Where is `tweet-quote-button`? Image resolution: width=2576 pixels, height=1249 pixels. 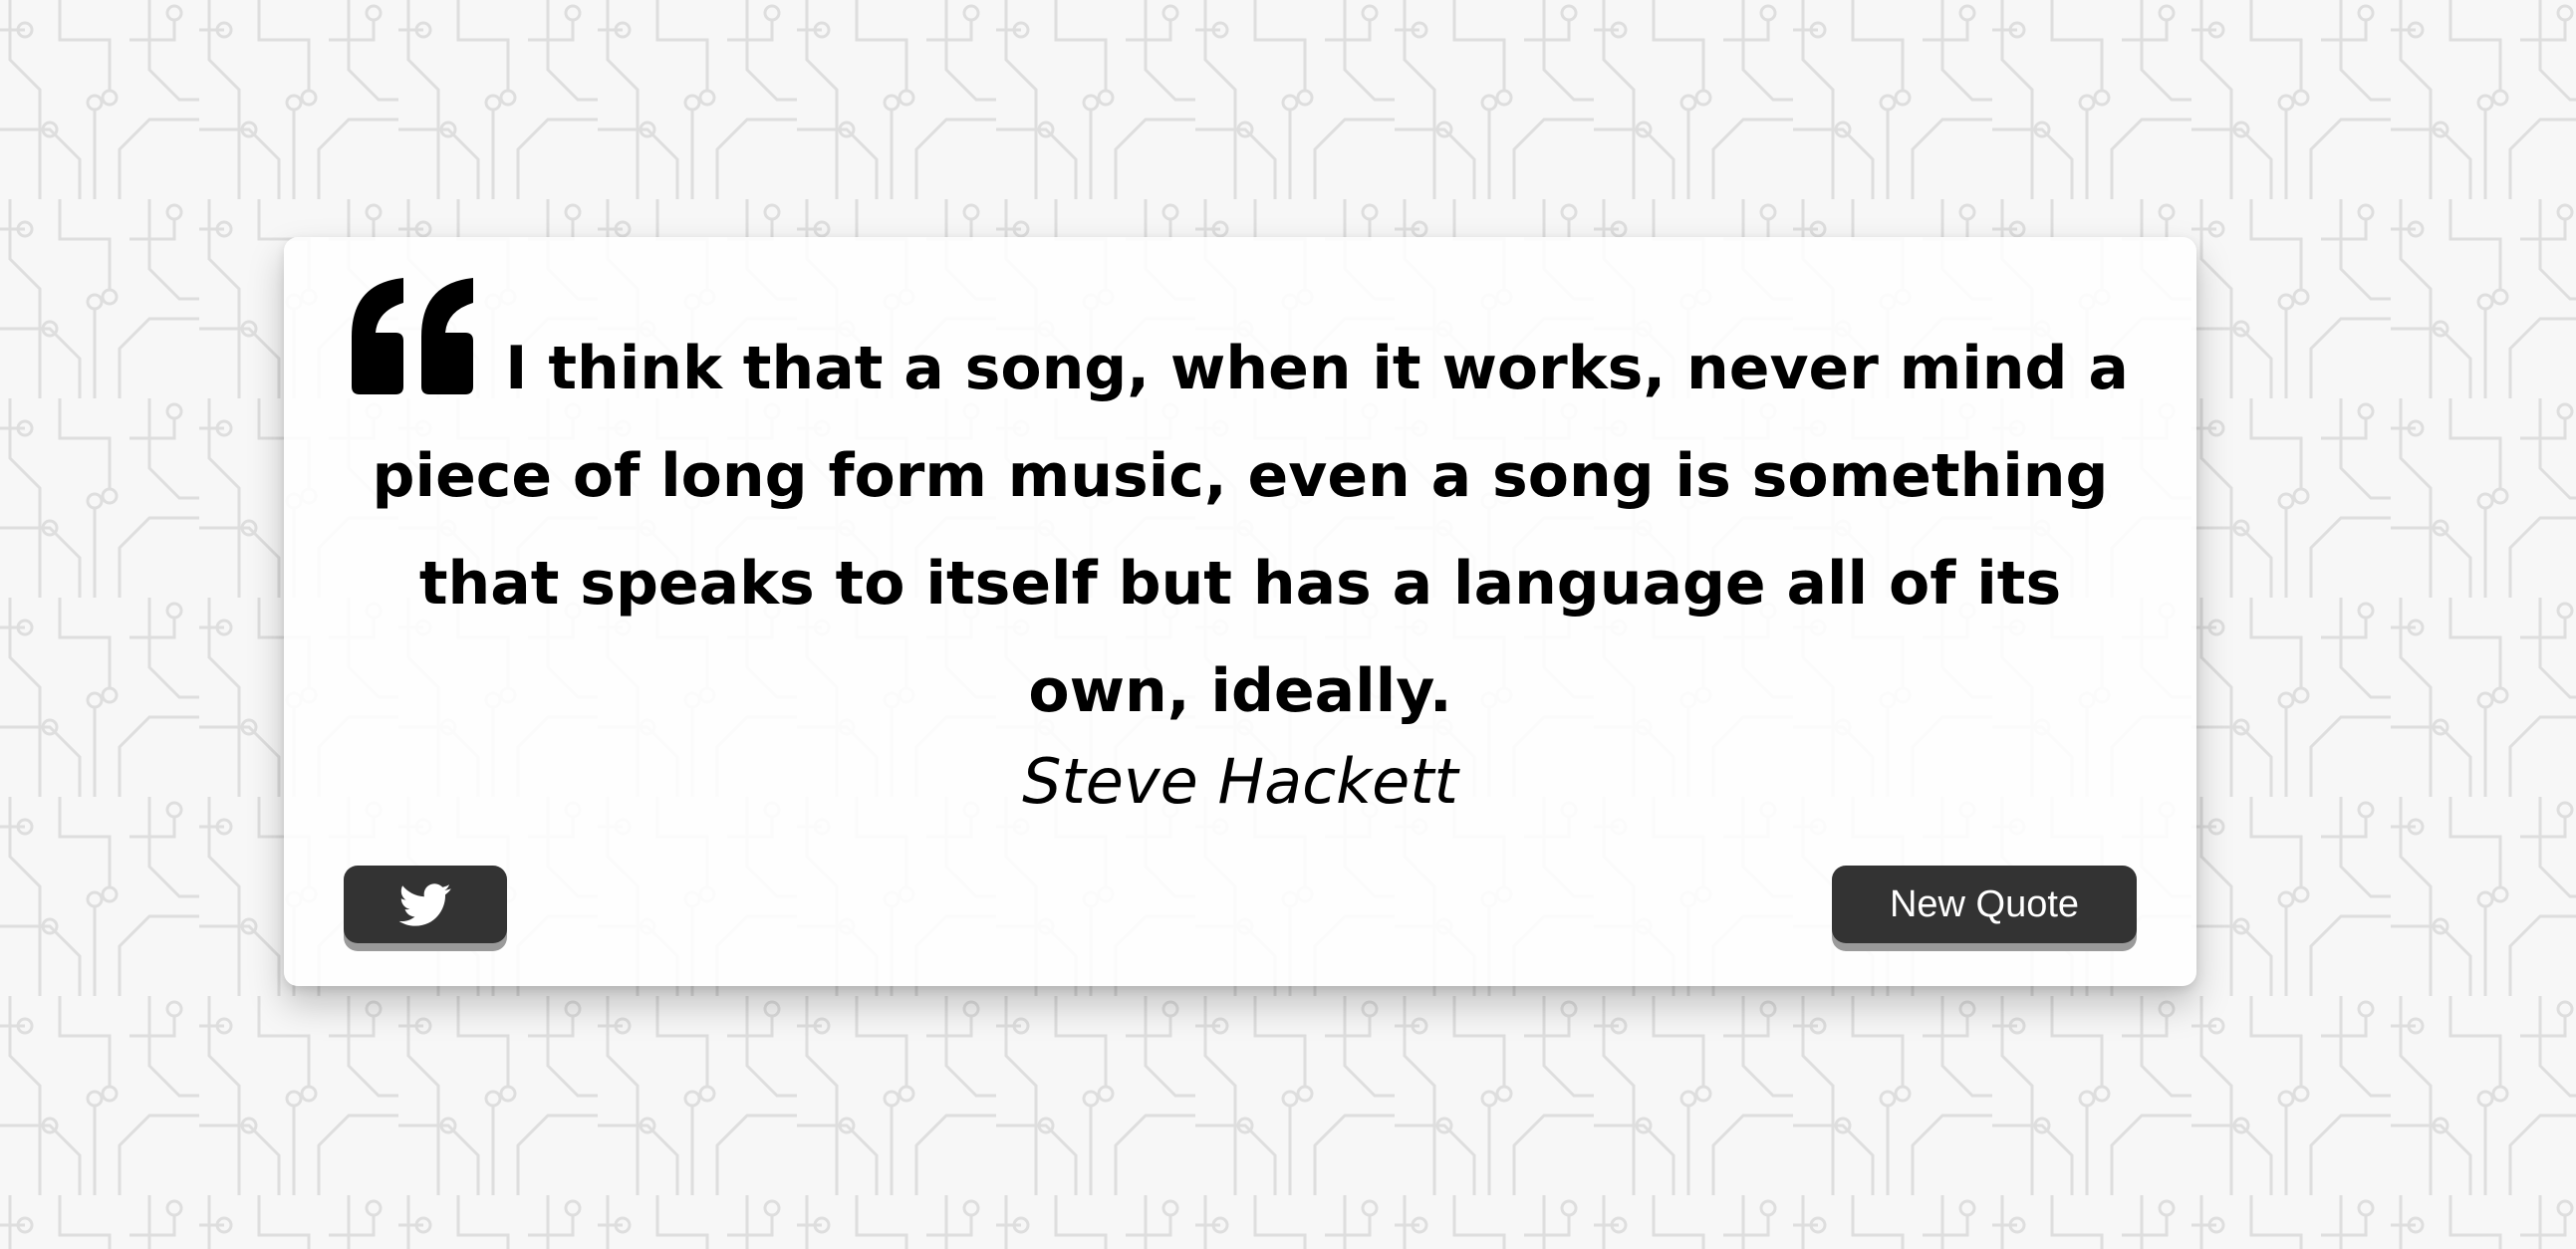
tweet-quote-button is located at coordinates (425, 904).